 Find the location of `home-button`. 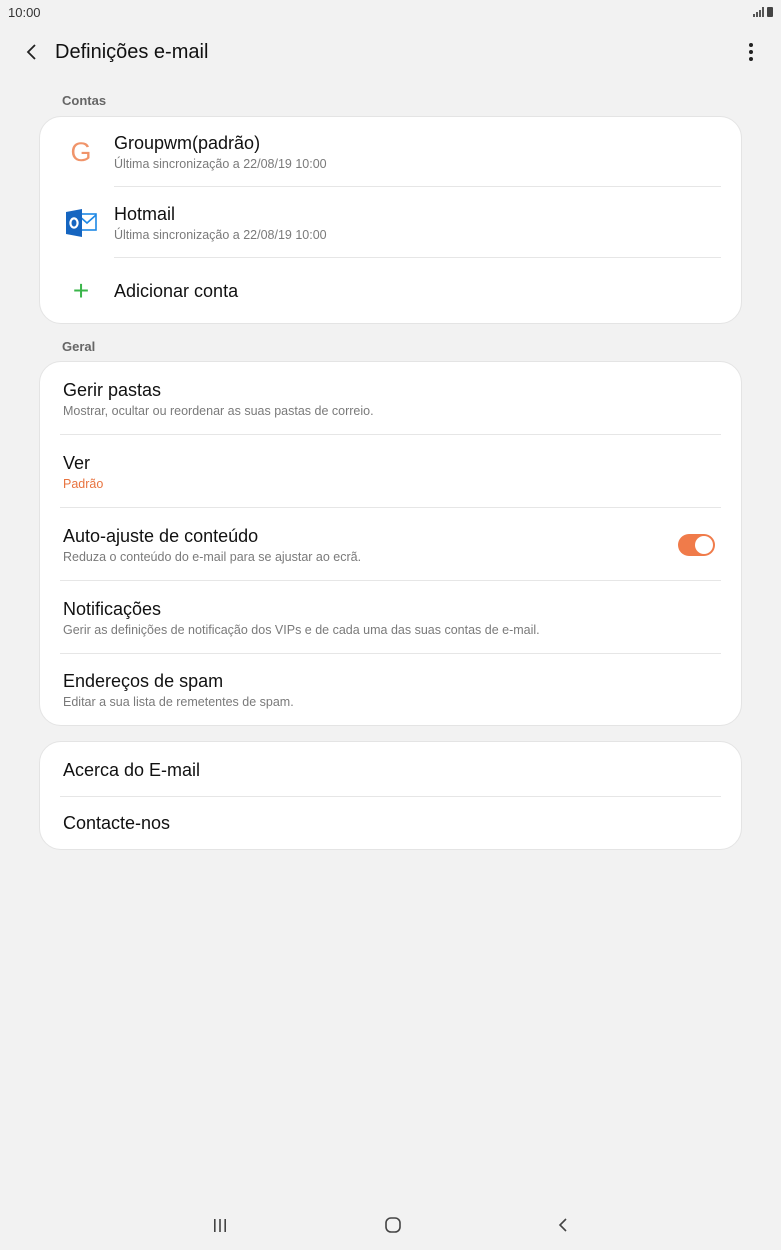

home-button is located at coordinates (393, 1225).